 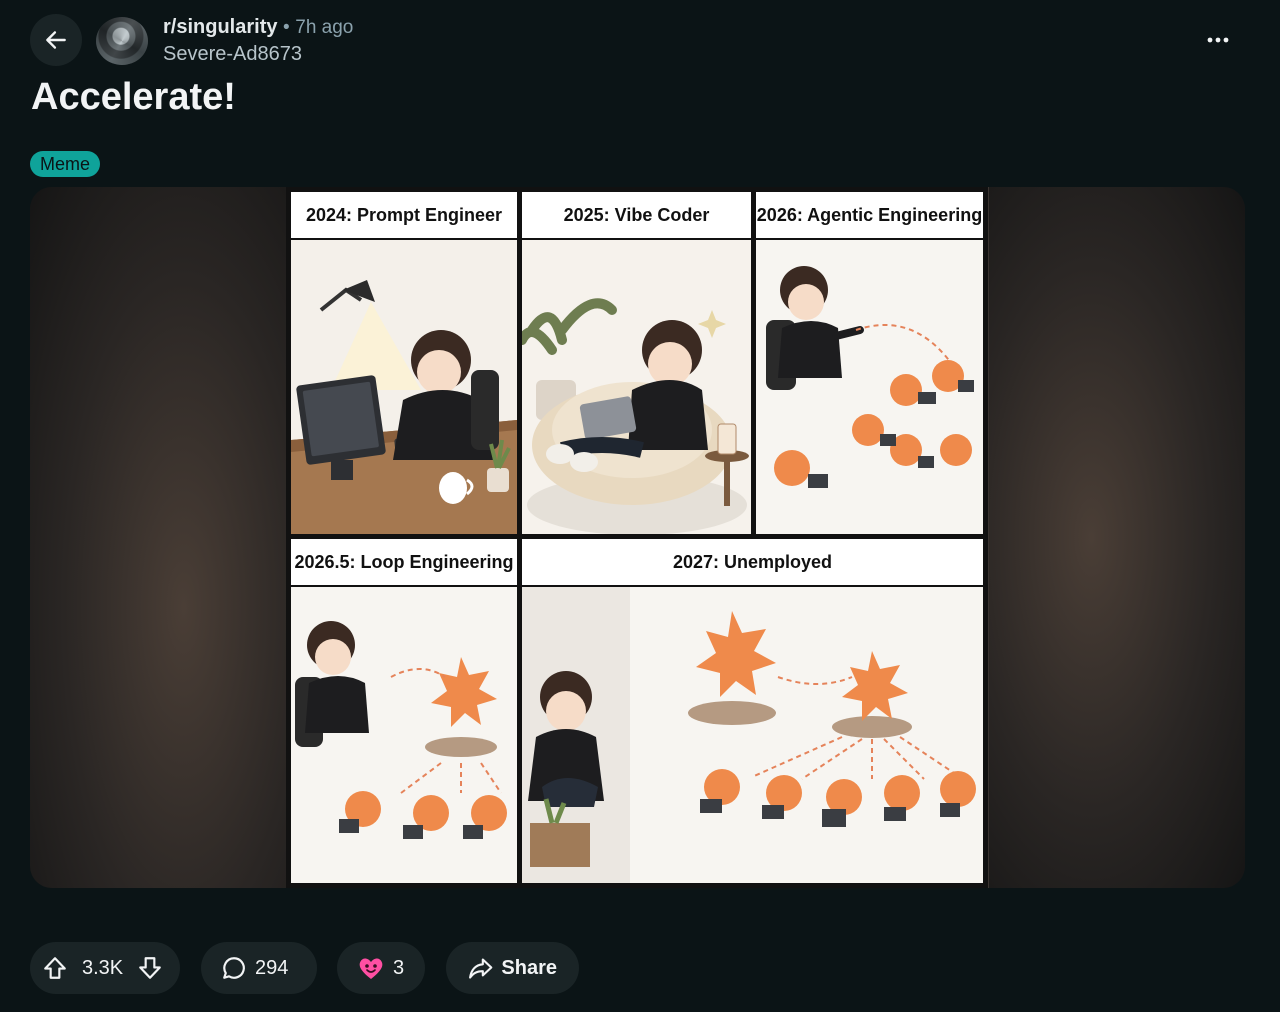 I want to click on vote-group: 3.3K, so click(x=105, y=968).